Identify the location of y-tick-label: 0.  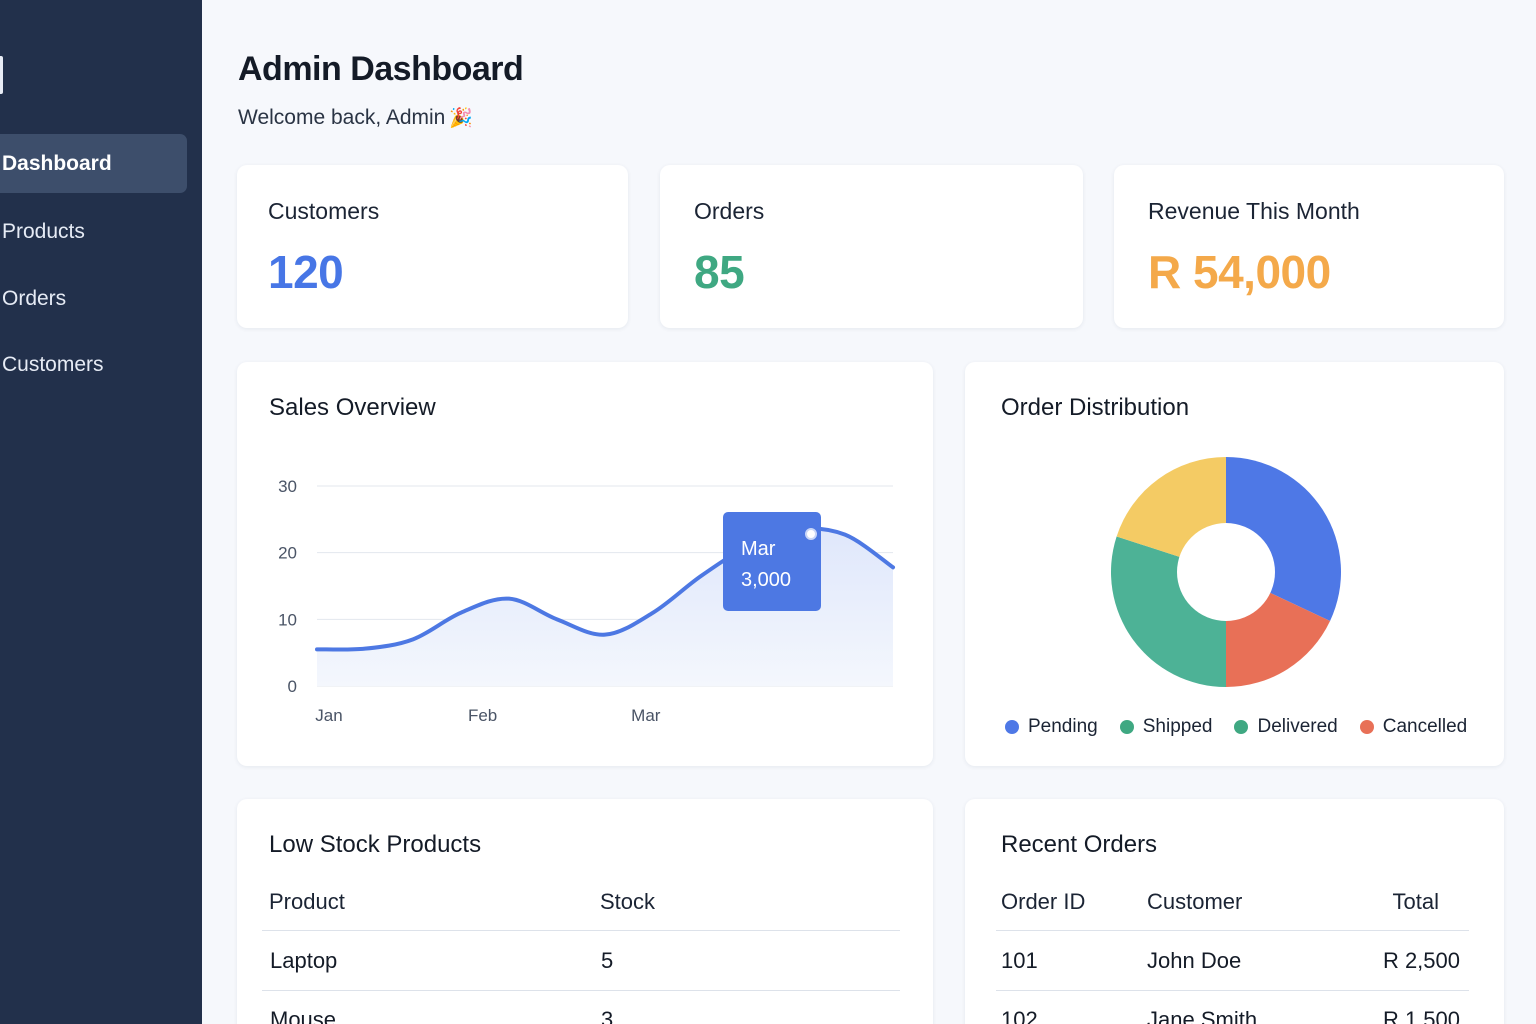
(292, 686).